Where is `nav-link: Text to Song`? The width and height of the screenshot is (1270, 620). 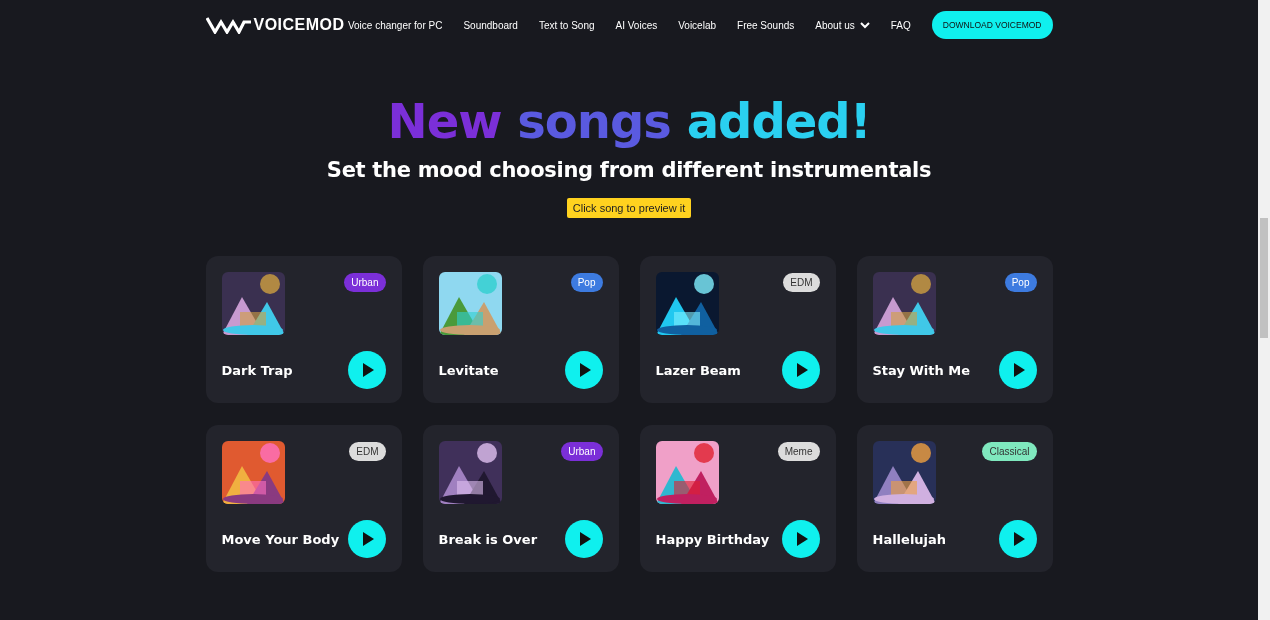 nav-link: Text to Song is located at coordinates (566, 25).